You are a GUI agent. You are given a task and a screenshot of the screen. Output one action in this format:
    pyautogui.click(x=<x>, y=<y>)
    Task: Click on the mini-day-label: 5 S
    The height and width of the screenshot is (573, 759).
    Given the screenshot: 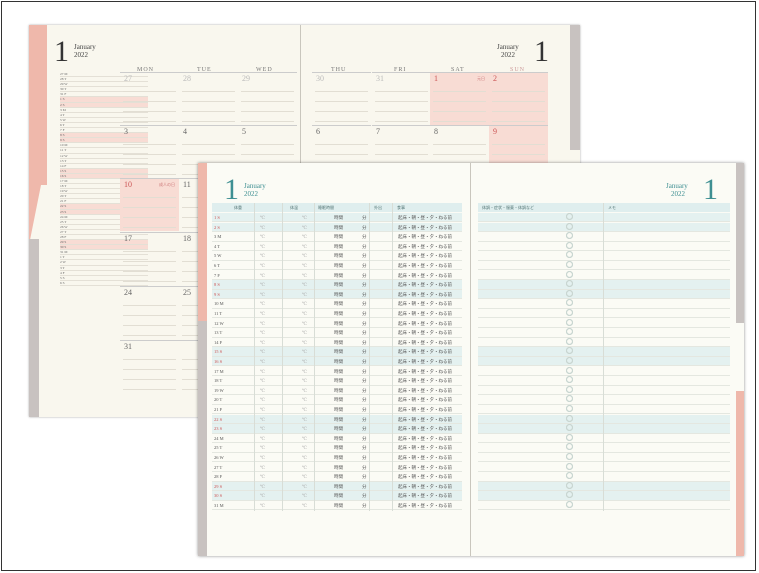 What is the action you would take?
    pyautogui.click(x=62, y=277)
    